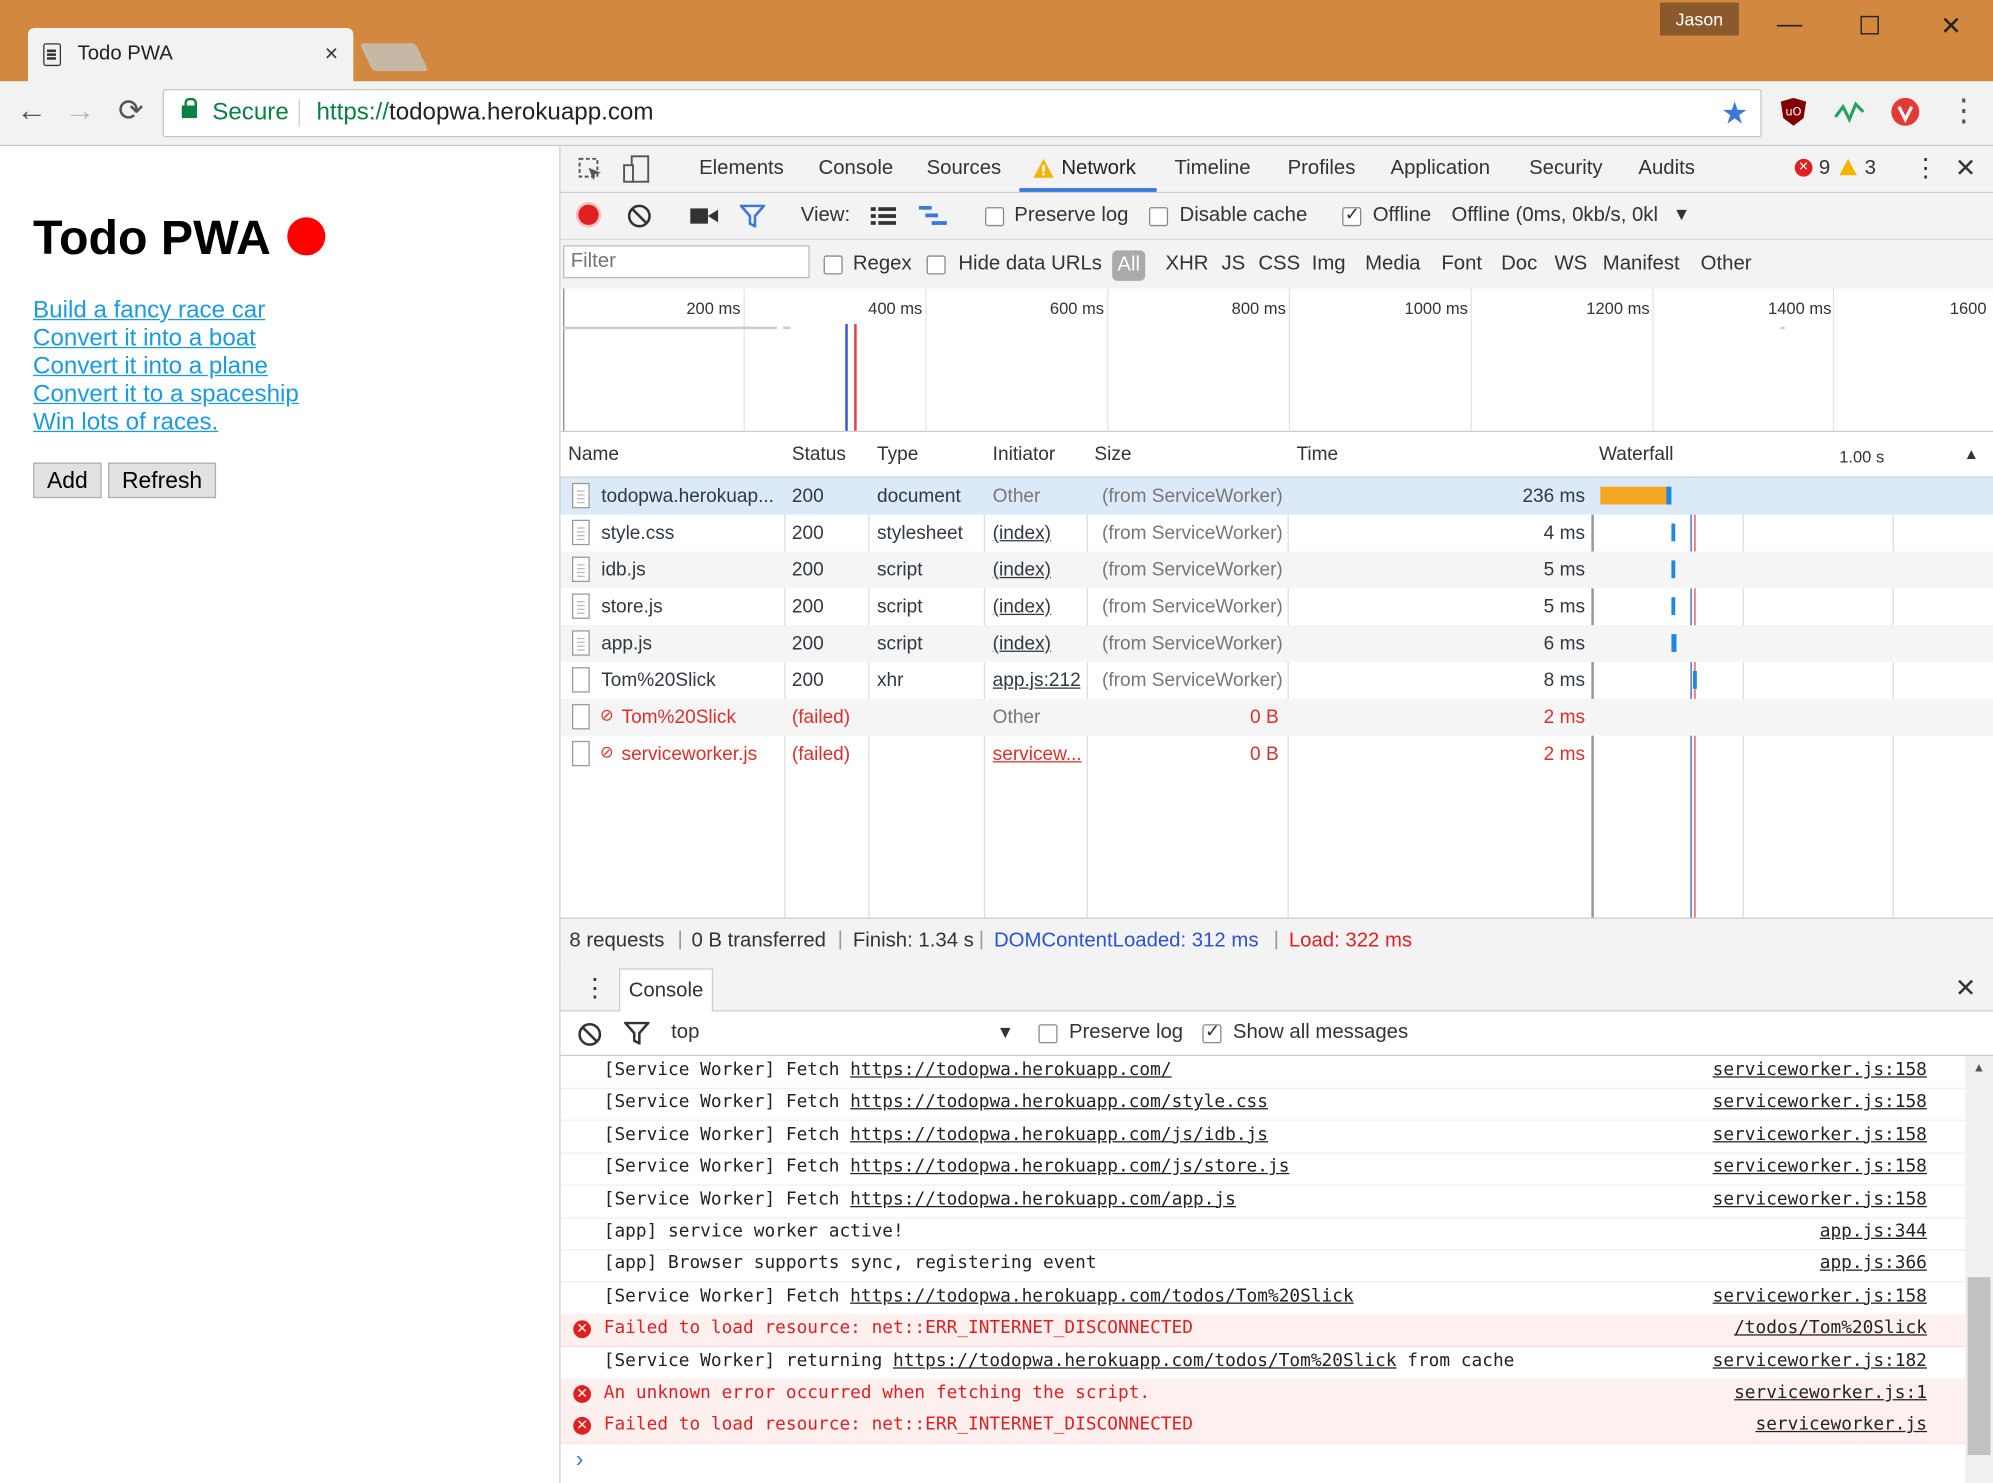  Describe the element at coordinates (1159, 217) in the screenshot. I see `disable-cache-checkbox` at that location.